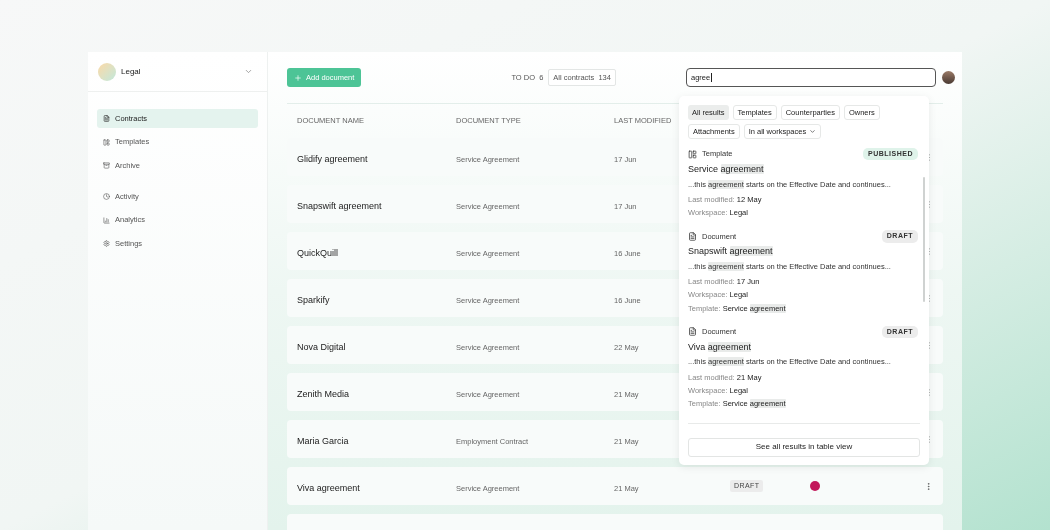 This screenshot has height=530, width=1050. Describe the element at coordinates (328, 488) in the screenshot. I see `document-name: Viva agreement` at that location.